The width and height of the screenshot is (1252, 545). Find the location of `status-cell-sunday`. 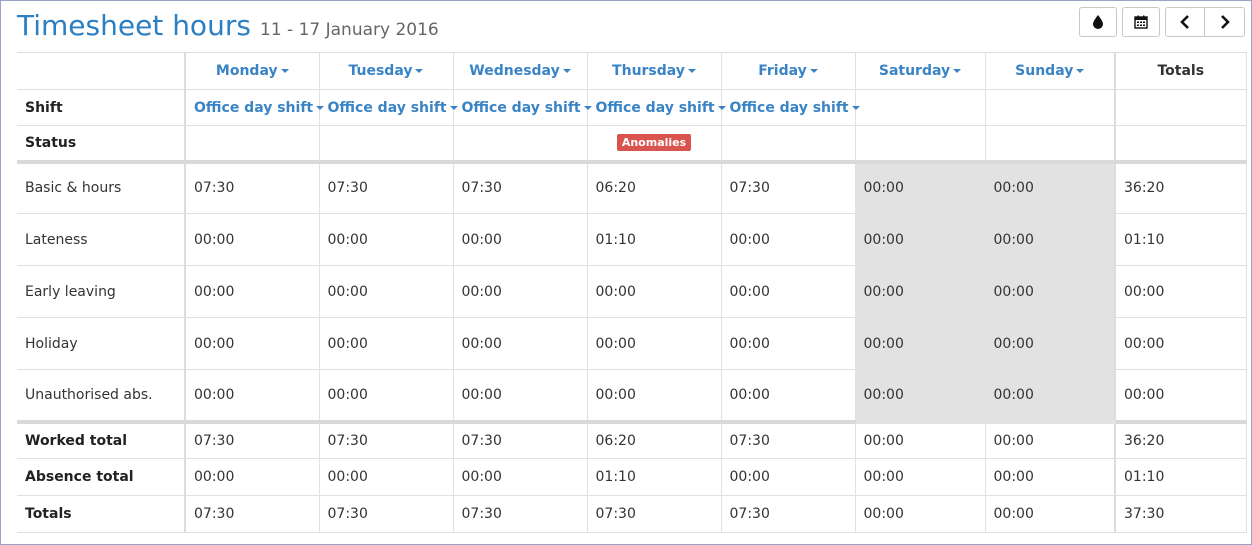

status-cell-sunday is located at coordinates (1050, 144).